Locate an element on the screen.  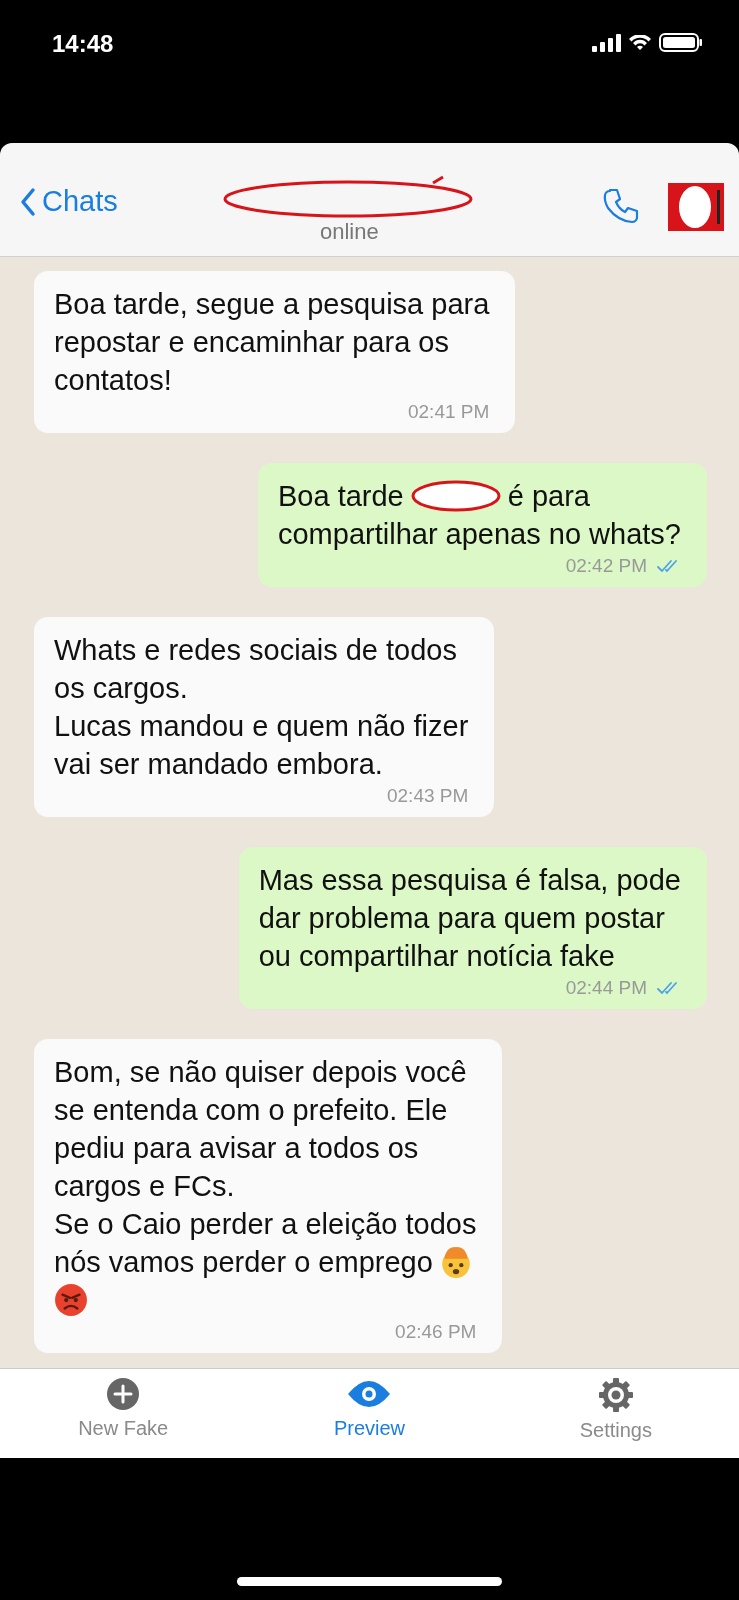
message-text: ou compartilhar notícia fake is located at coordinates (436, 956).